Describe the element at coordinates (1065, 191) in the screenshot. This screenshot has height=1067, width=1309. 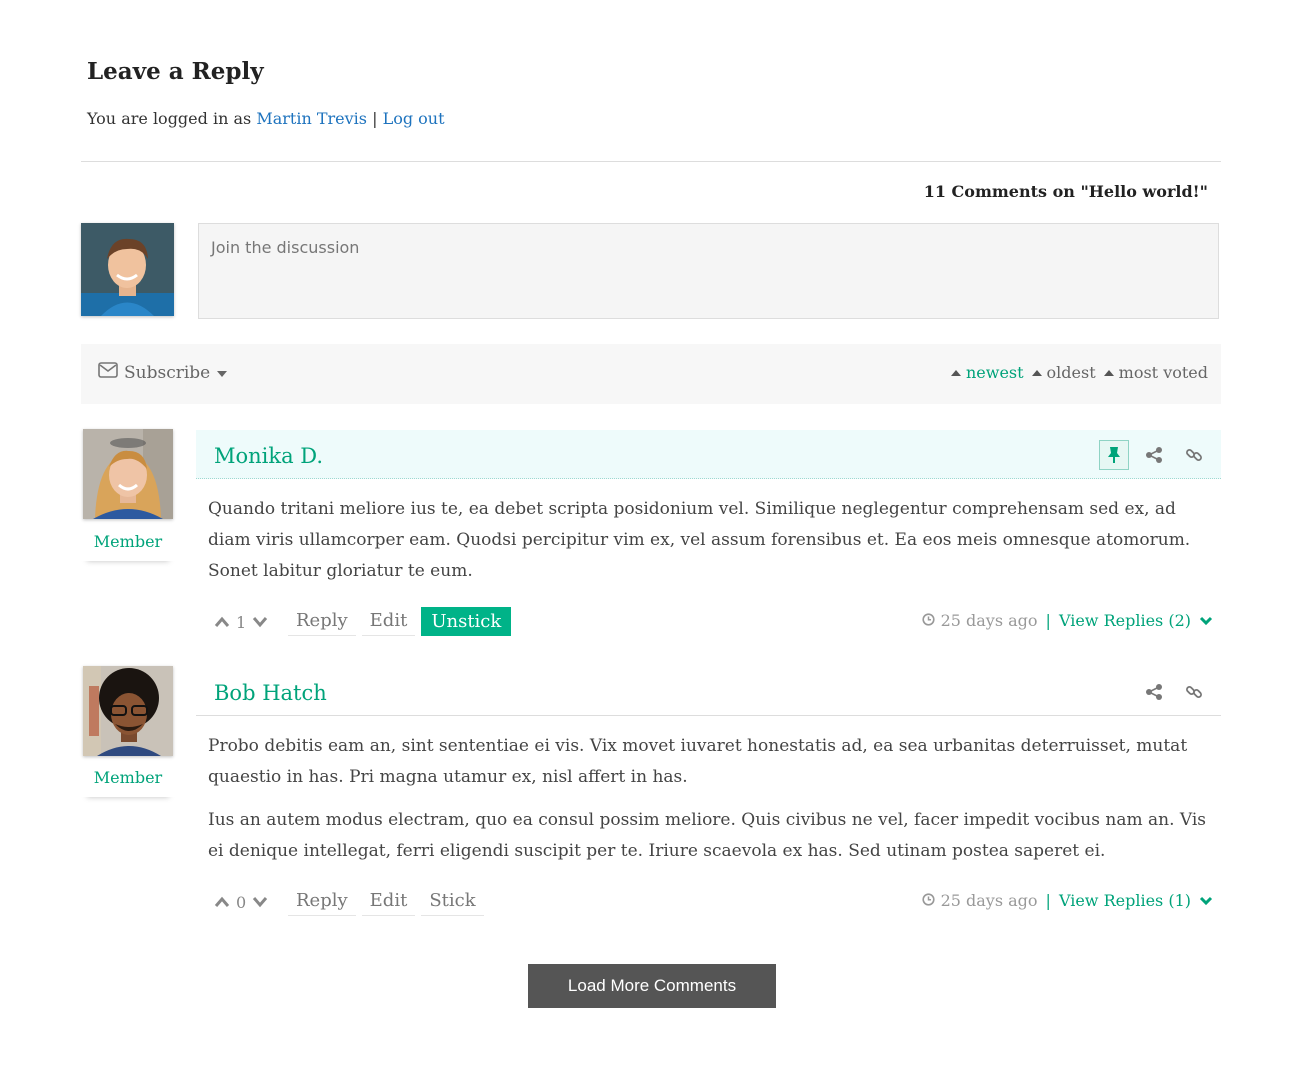
I see `comments-count: 11 Comments on "Hello world!"` at that location.